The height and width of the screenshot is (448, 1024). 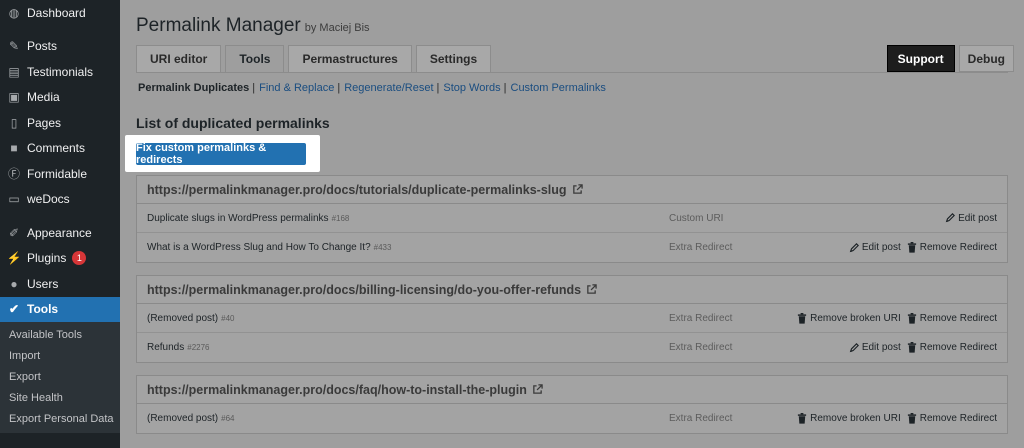 I want to click on subnav-link-stop-words: Stop Words, so click(x=471, y=88).